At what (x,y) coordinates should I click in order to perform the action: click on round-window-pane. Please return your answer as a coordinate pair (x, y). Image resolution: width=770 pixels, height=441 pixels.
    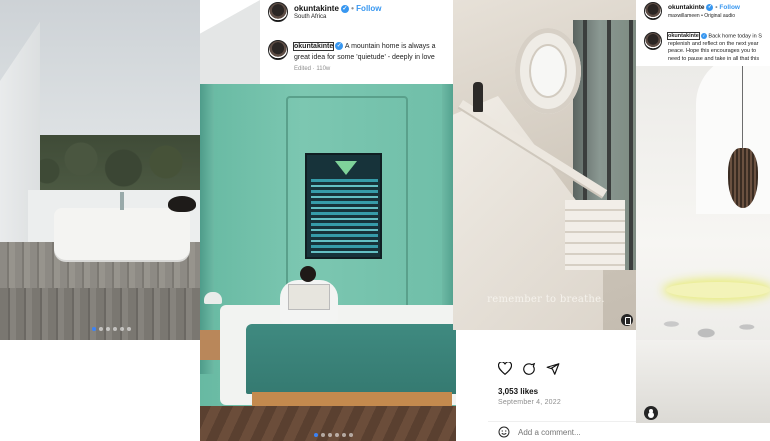
    Looking at the image, I should click on (548, 71).